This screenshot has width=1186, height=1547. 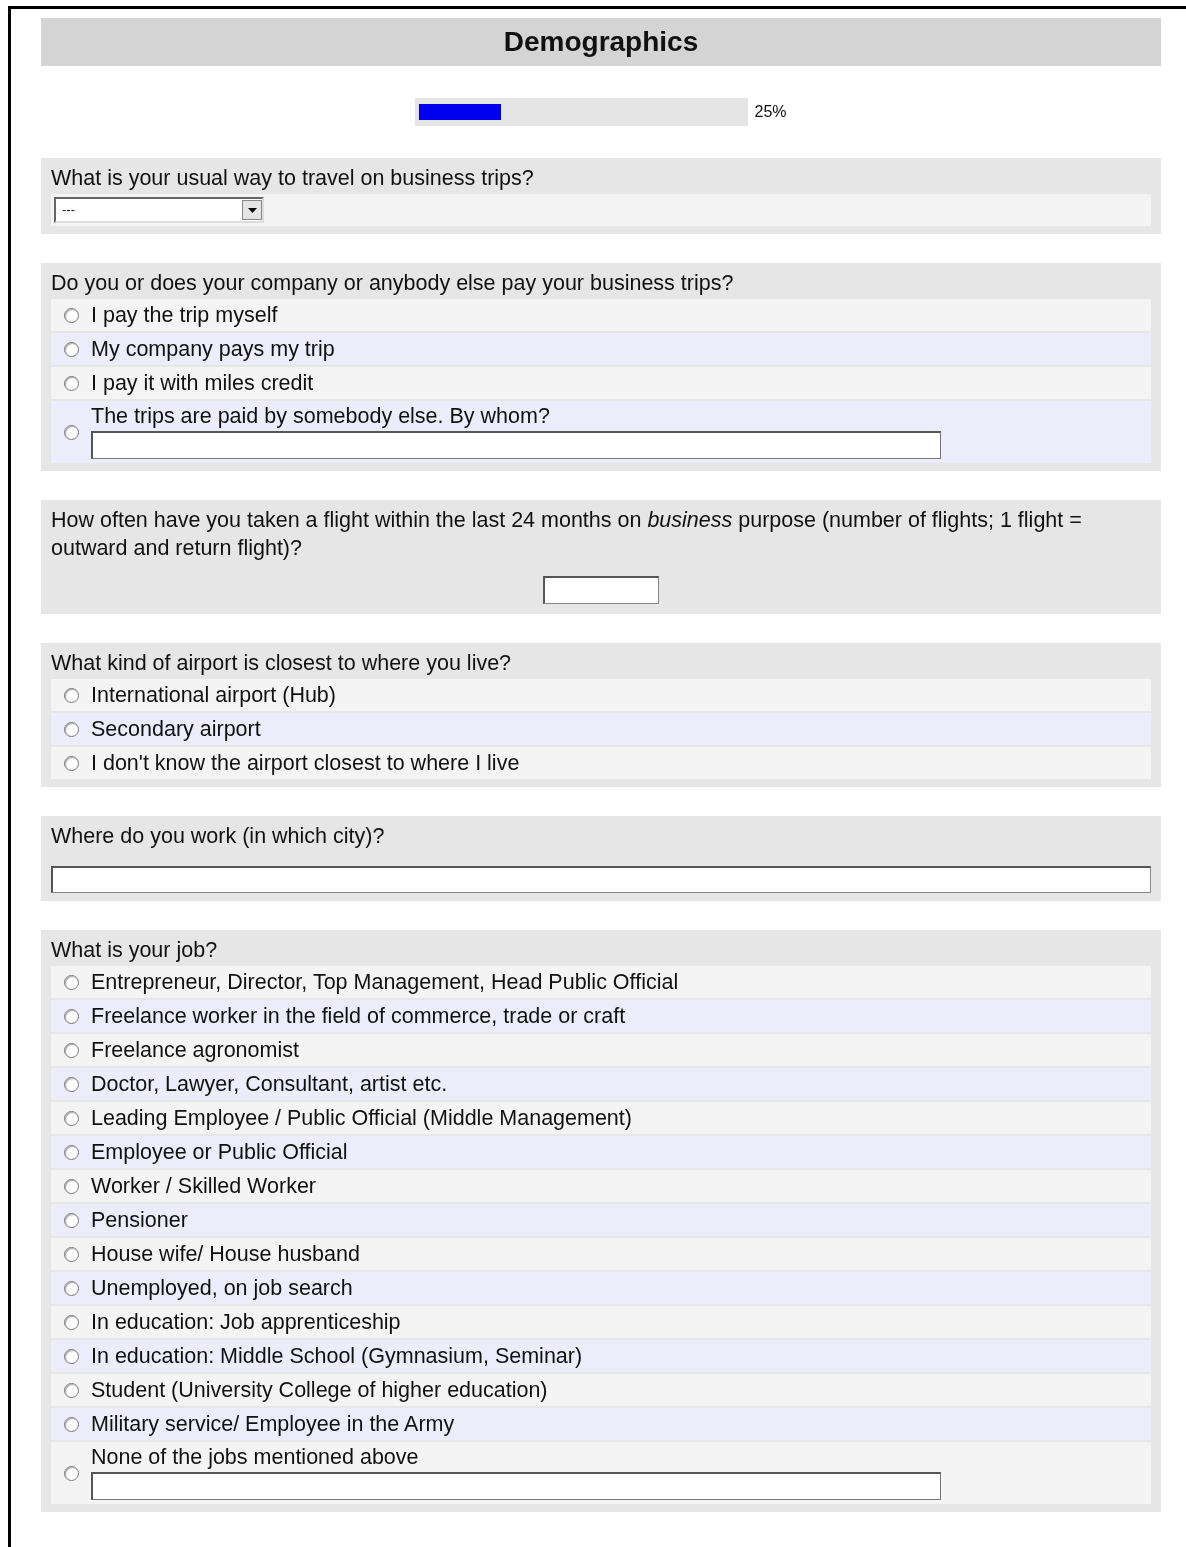 I want to click on option-label: I pay the trip myself, so click(x=184, y=315).